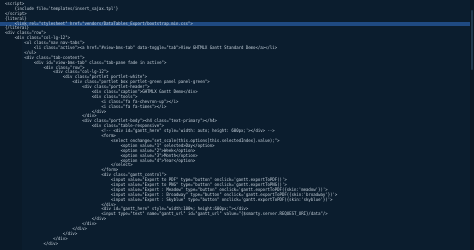 This screenshot has height=250, width=474. I want to click on line-text: </div>, so click(31, 243).